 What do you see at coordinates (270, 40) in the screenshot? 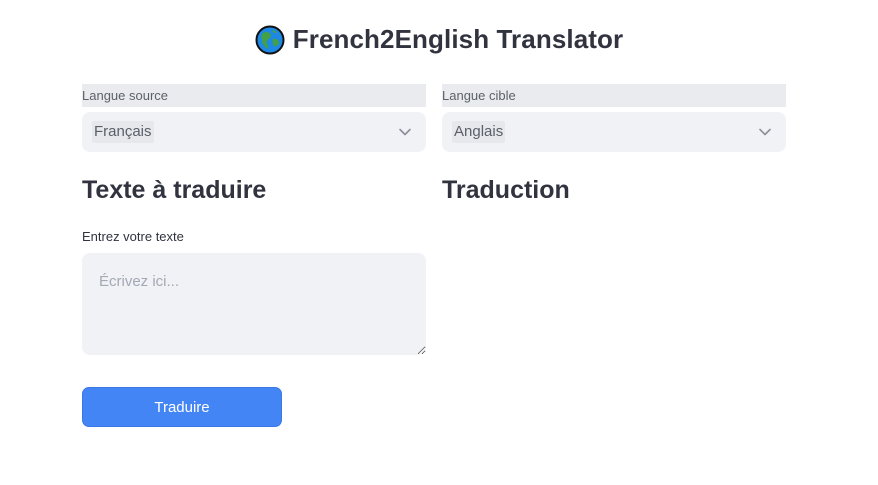
I see `globe-icon` at bounding box center [270, 40].